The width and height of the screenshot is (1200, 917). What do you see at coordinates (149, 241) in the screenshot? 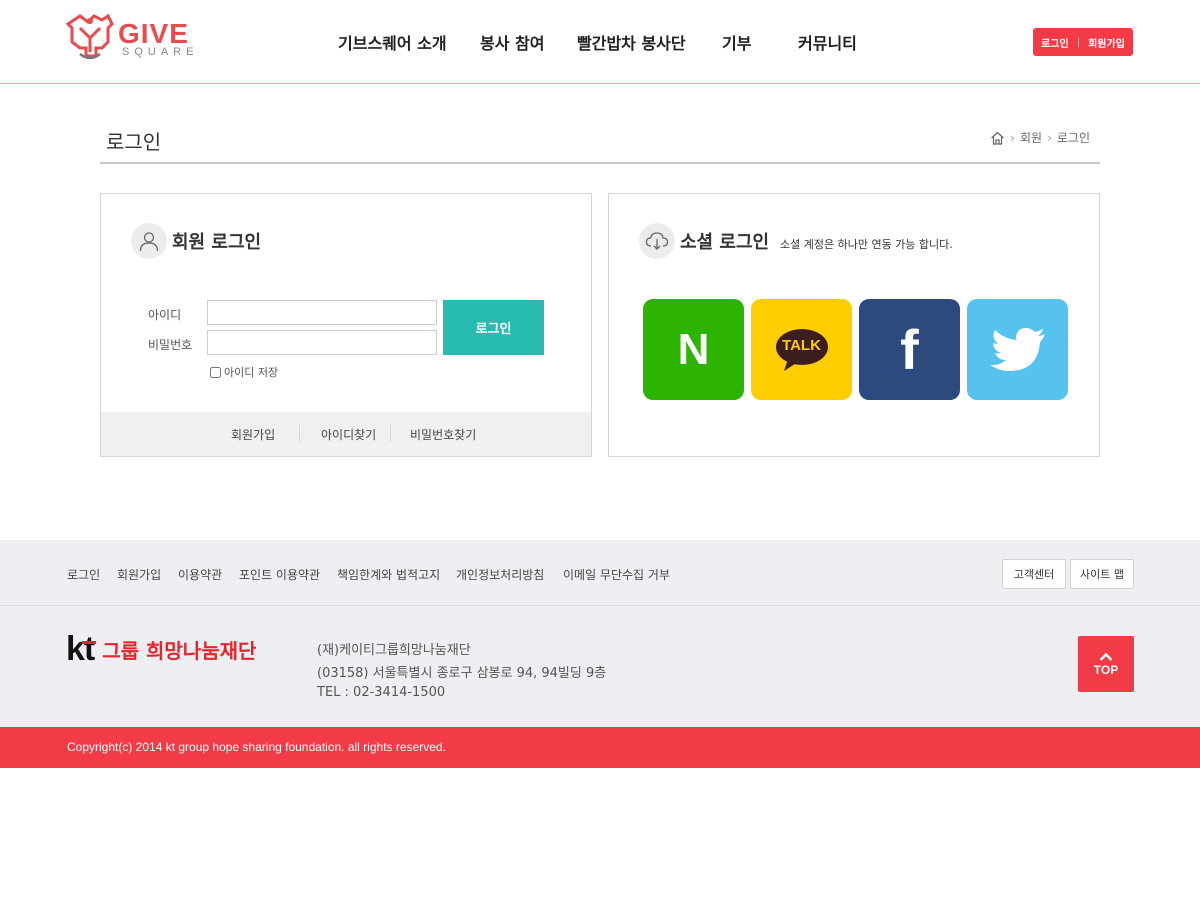
I see `user-icon` at bounding box center [149, 241].